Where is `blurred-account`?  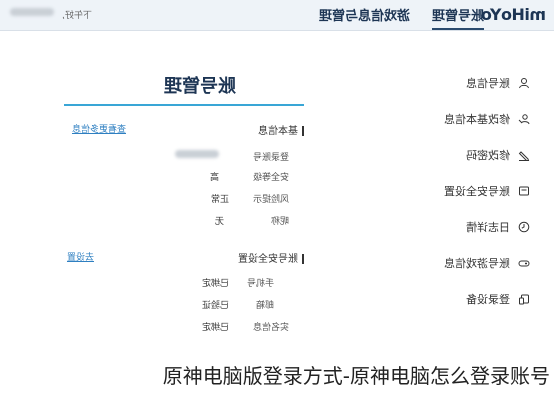
blurred-account is located at coordinates (197, 154).